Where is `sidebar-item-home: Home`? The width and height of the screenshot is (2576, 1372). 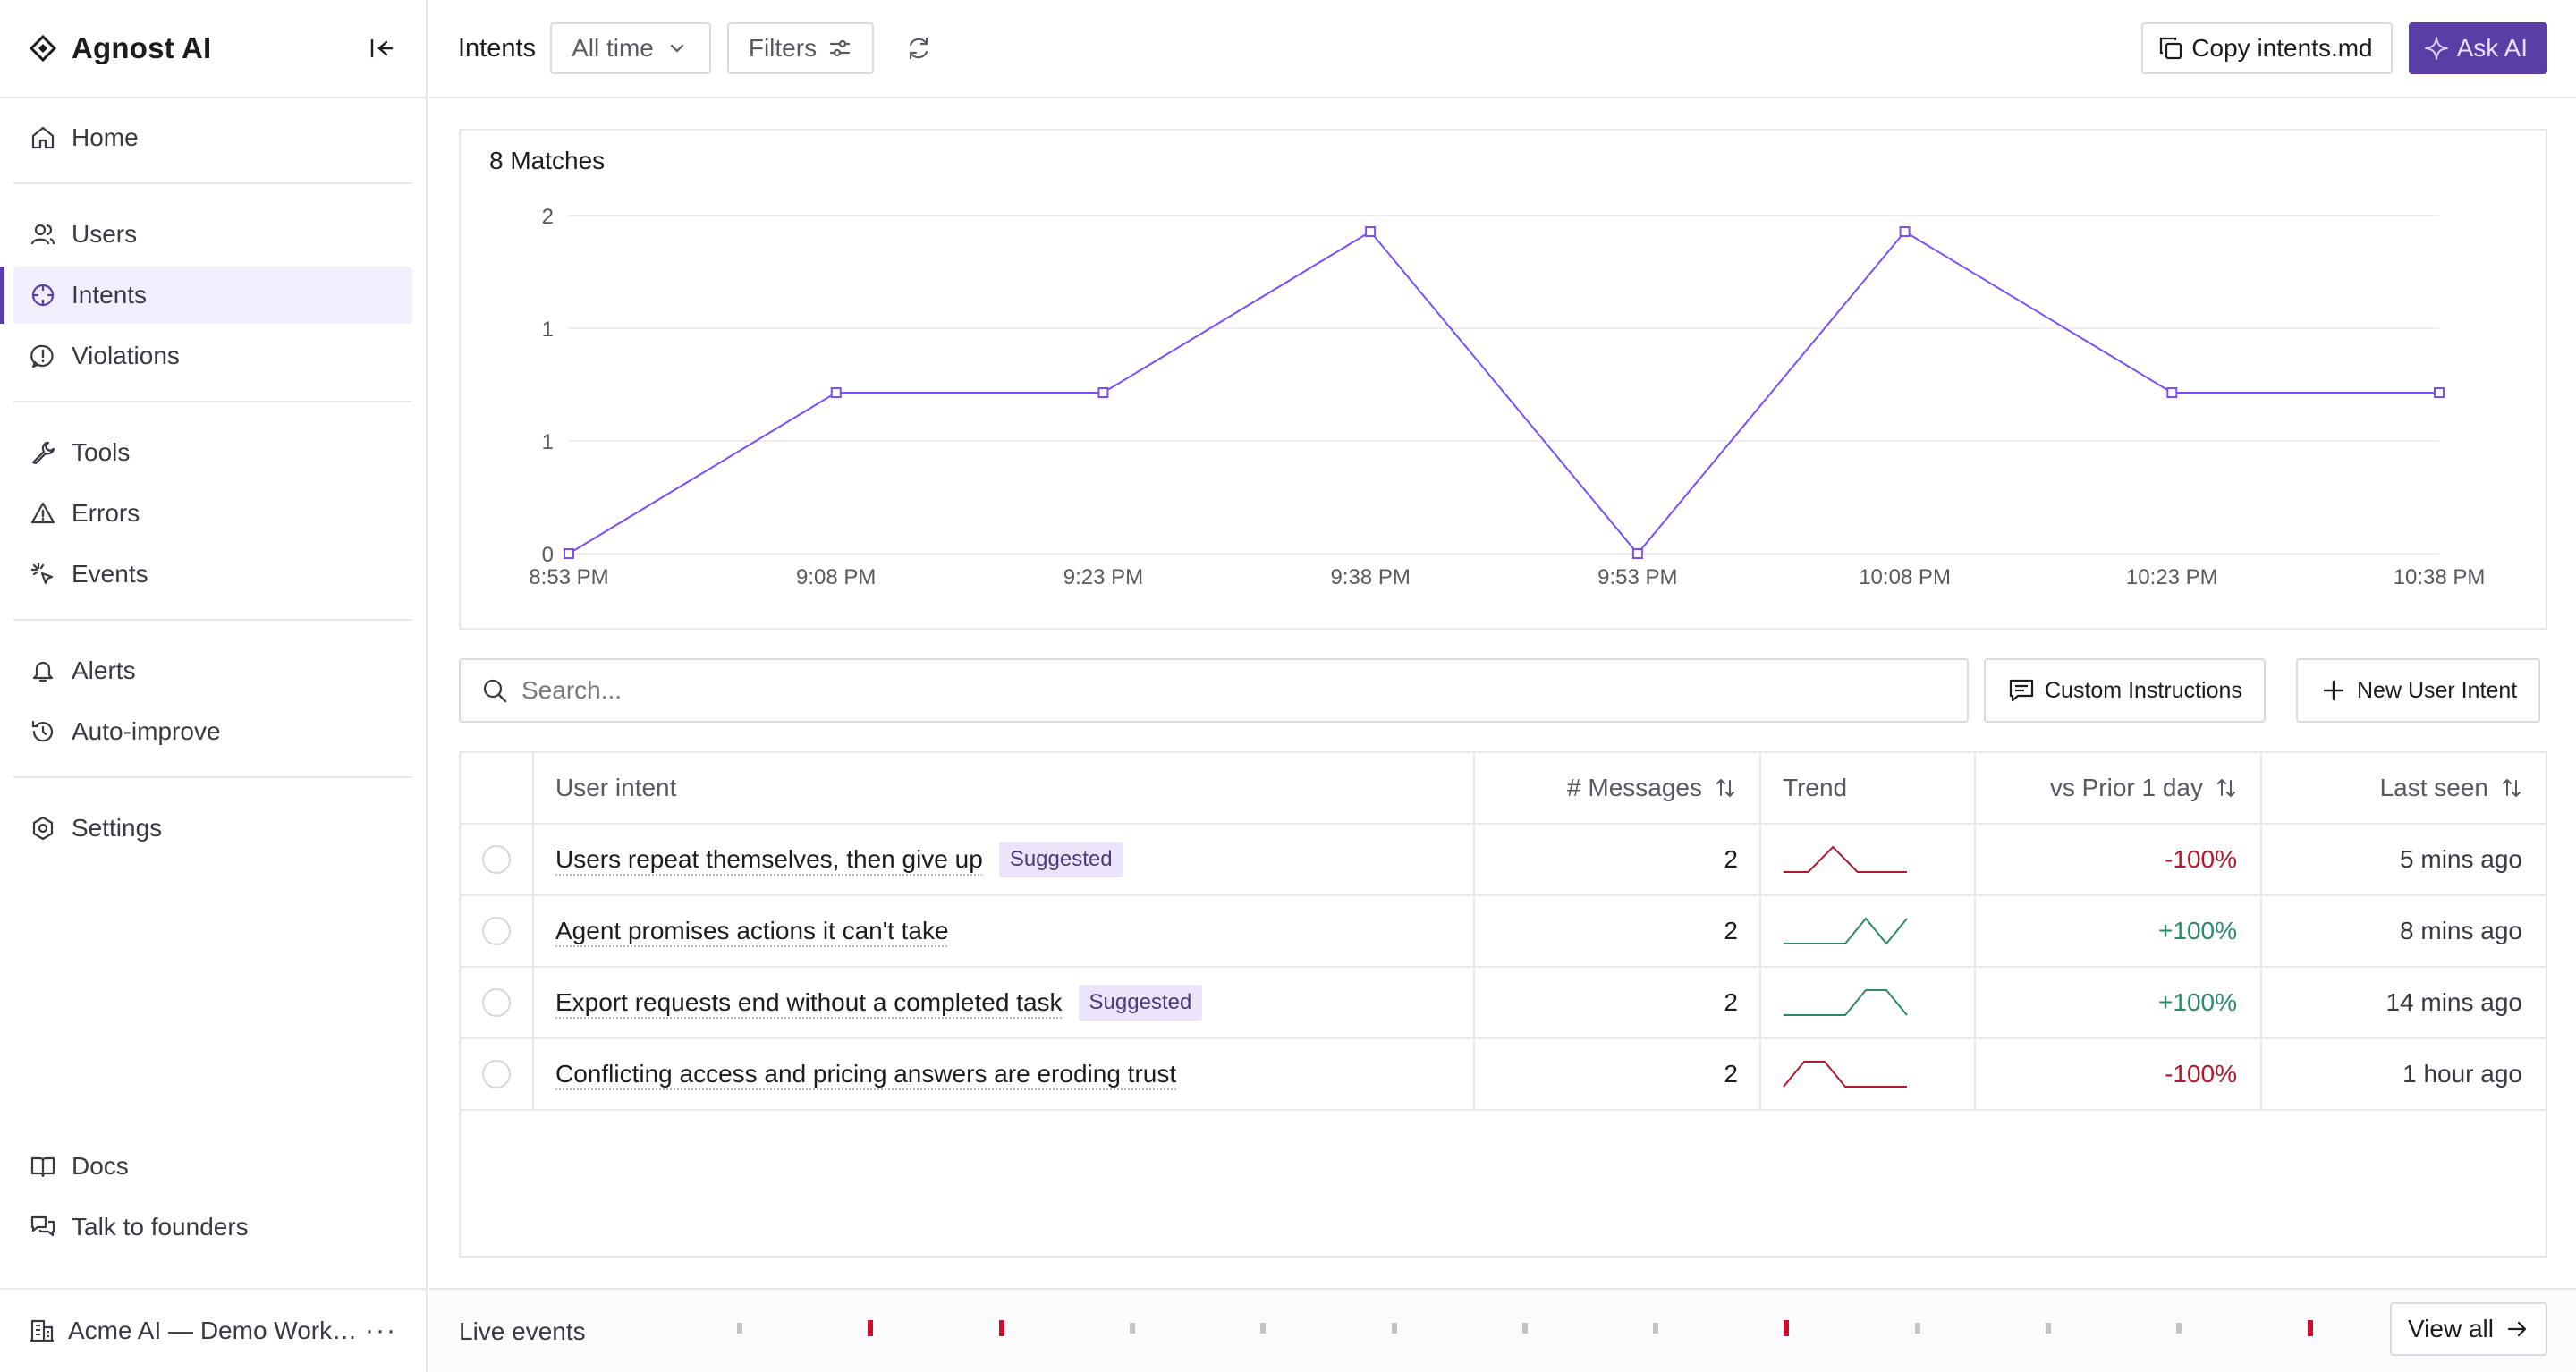
sidebar-item-home: Home is located at coordinates (212, 137).